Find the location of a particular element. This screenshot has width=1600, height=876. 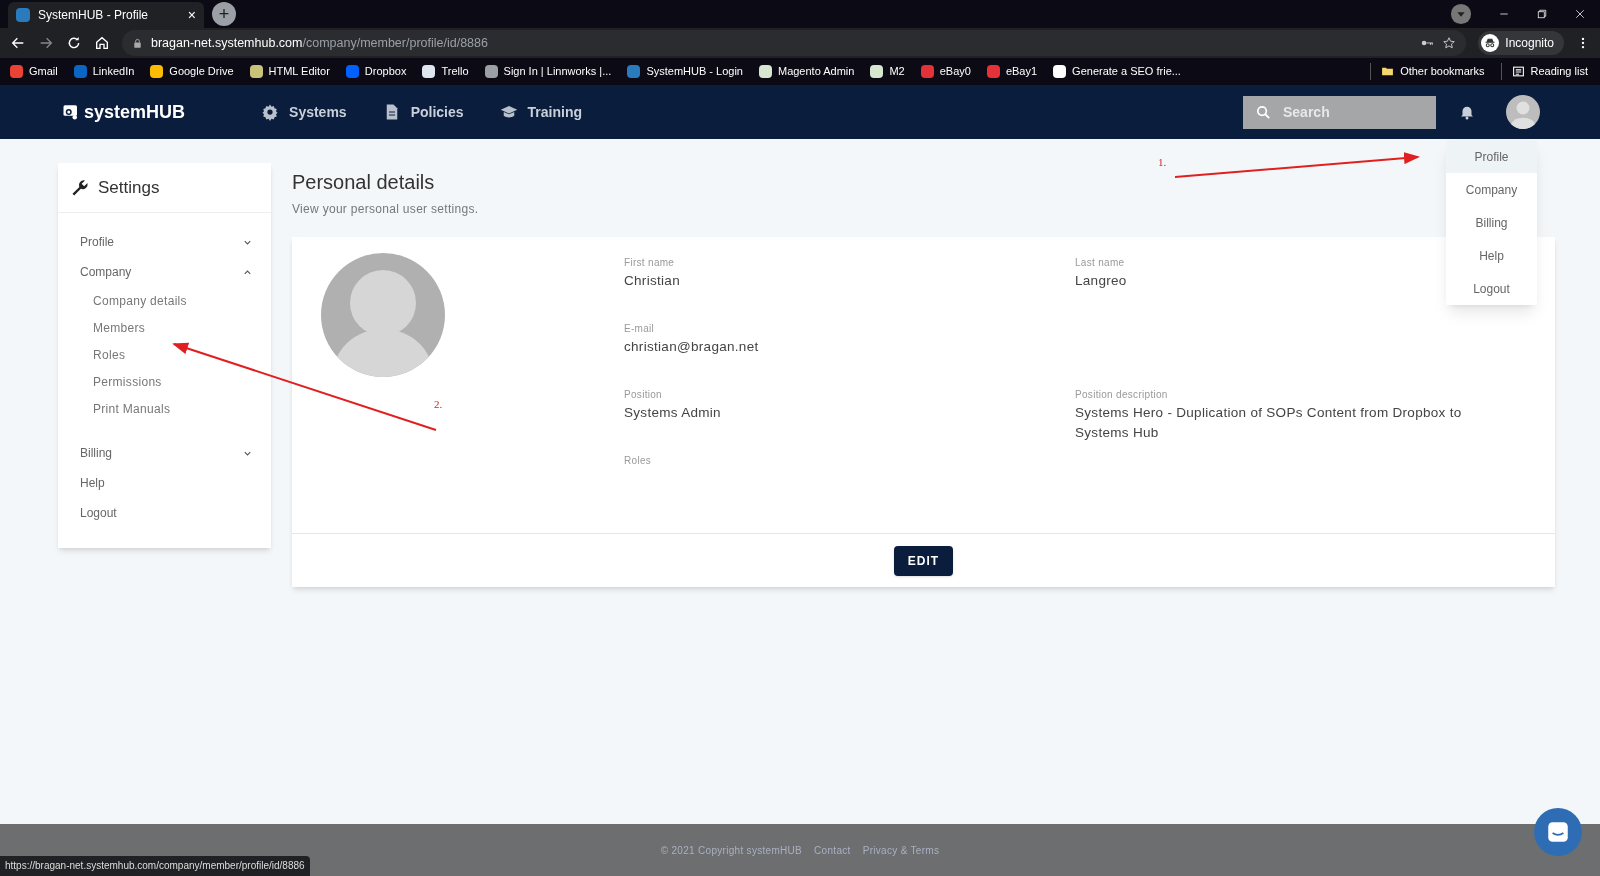

star-icon is located at coordinates (1449, 43).